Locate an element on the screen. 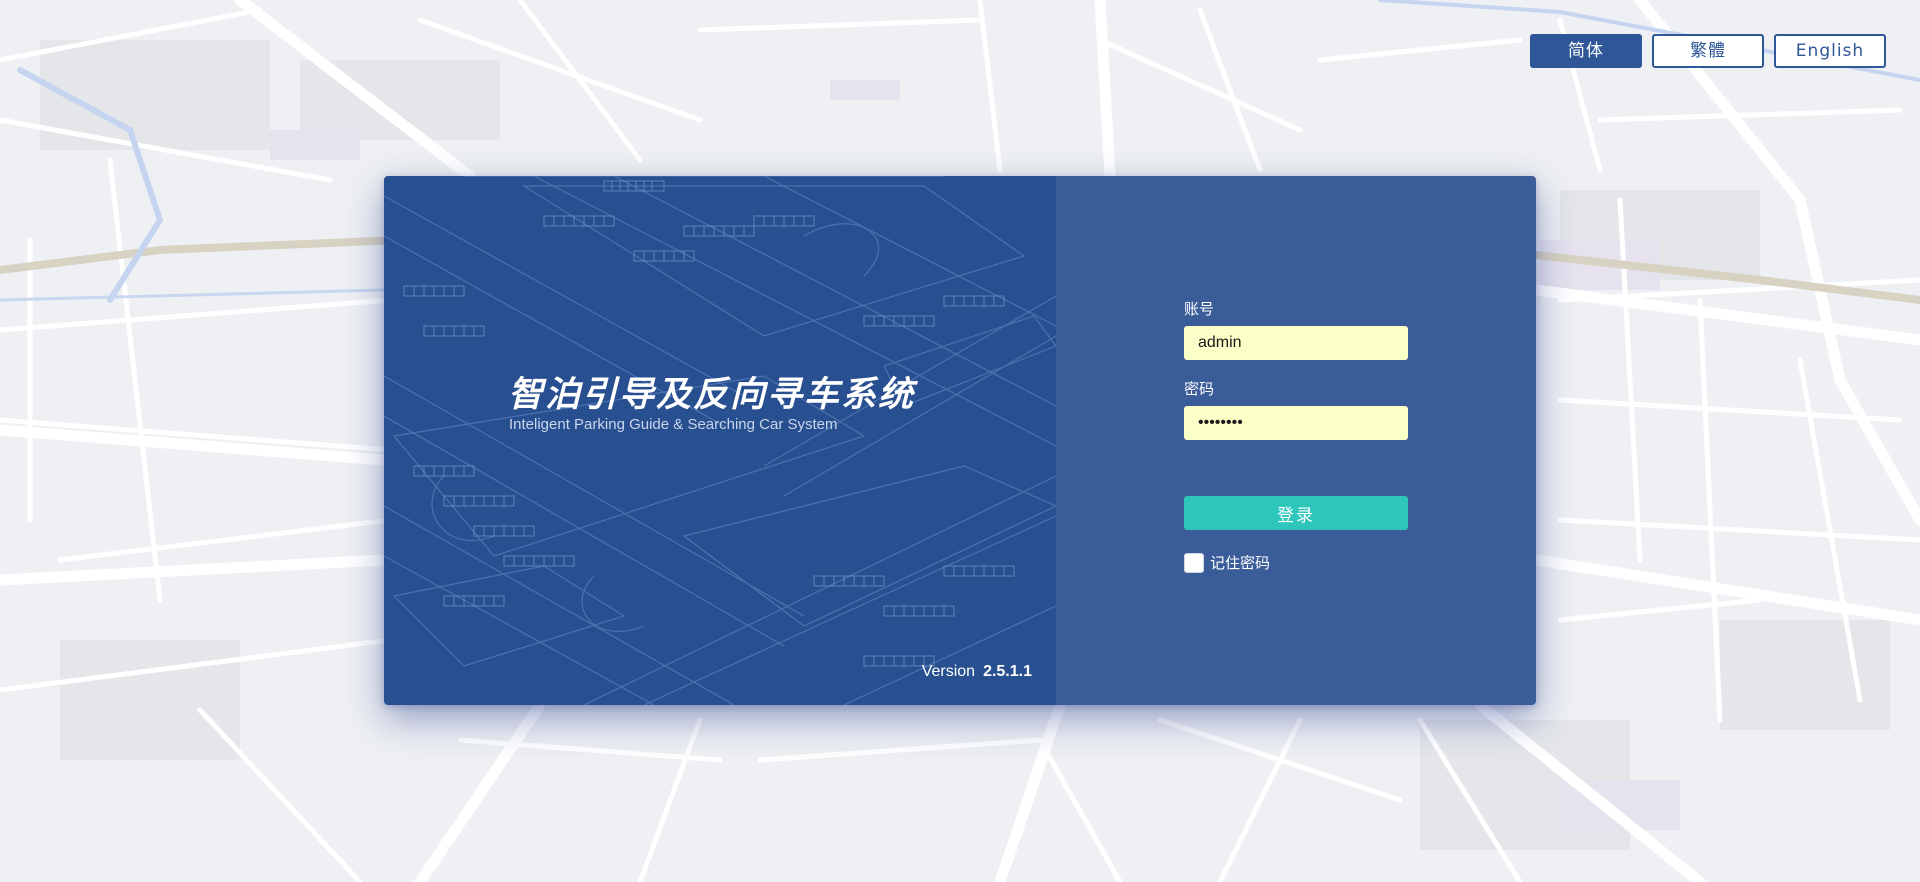  version-info: Version 2.5.1.1 is located at coordinates (977, 672).